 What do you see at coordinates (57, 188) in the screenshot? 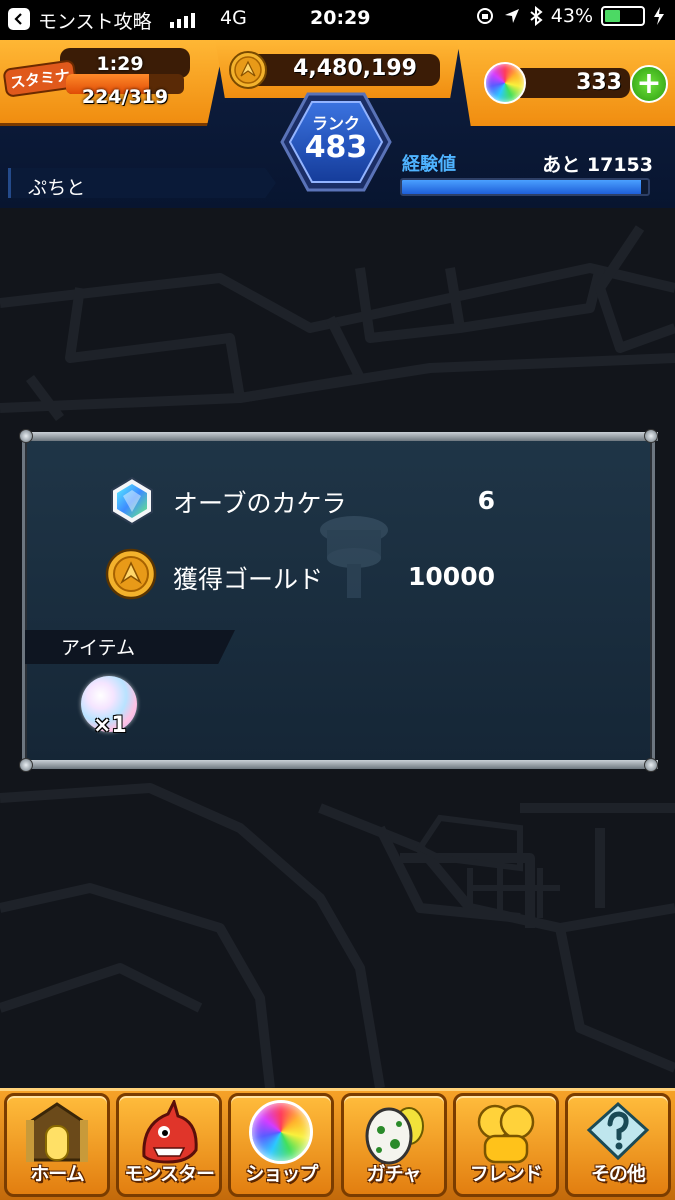
I see `player-name: ぷちと` at bounding box center [57, 188].